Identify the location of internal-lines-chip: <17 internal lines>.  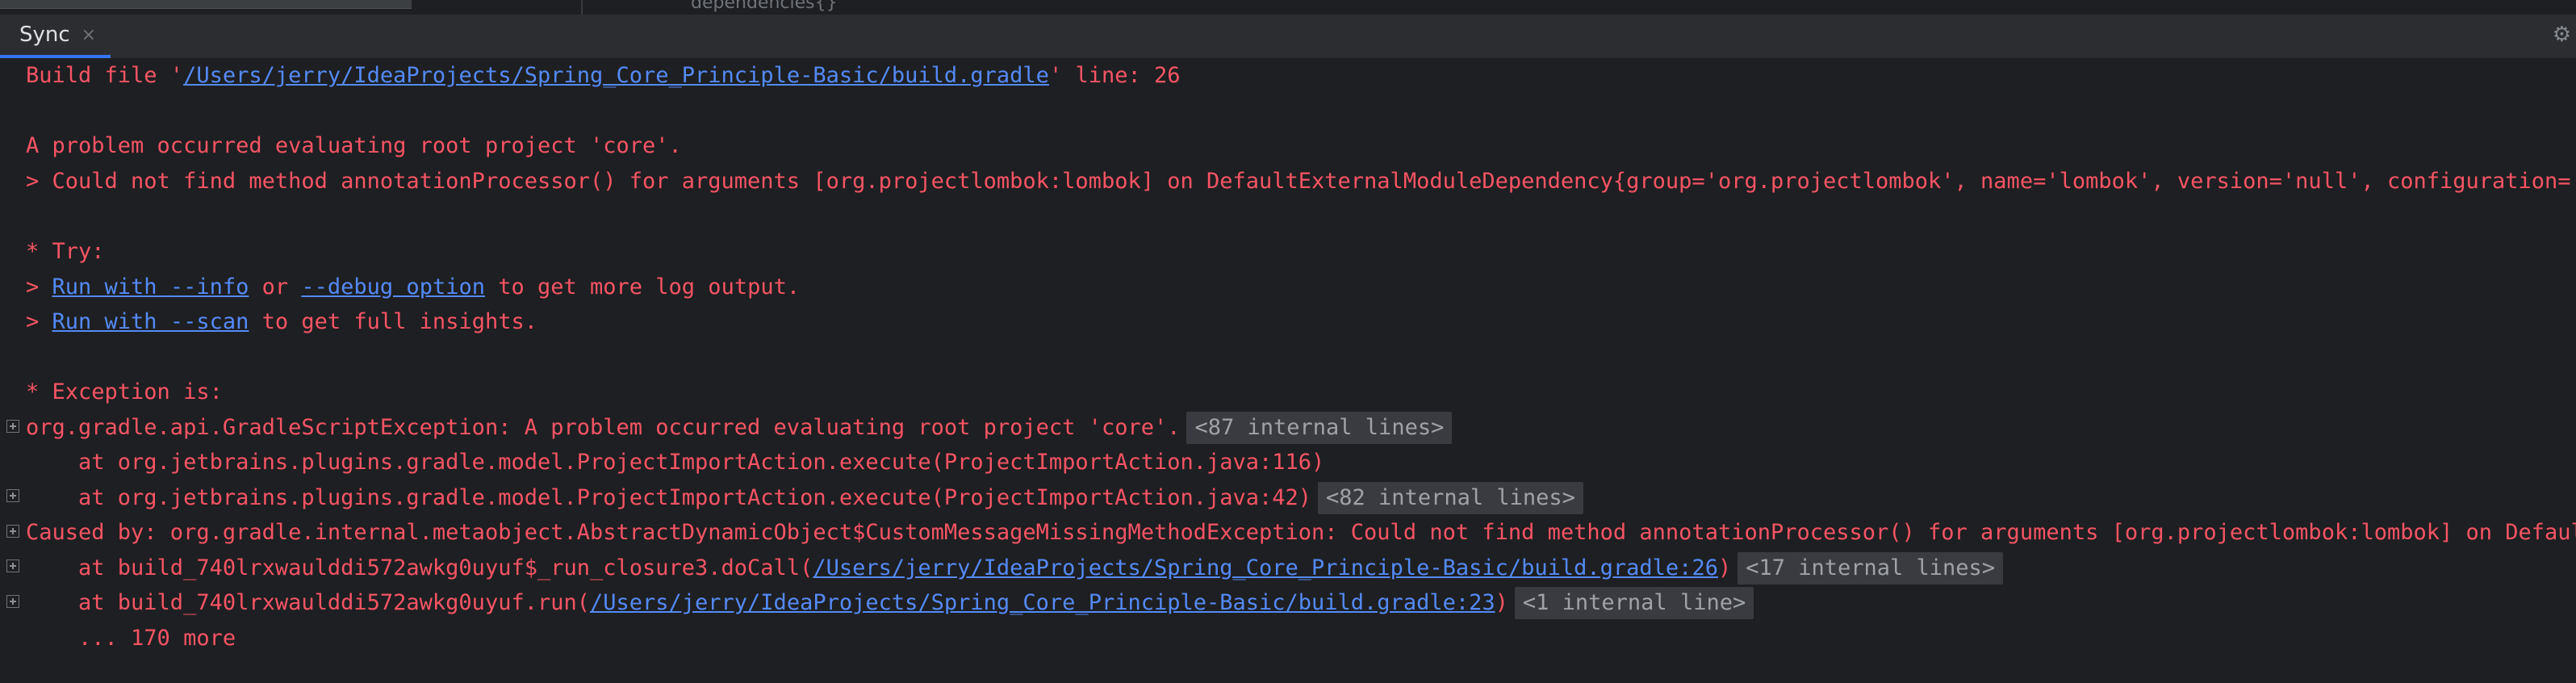
(1871, 568).